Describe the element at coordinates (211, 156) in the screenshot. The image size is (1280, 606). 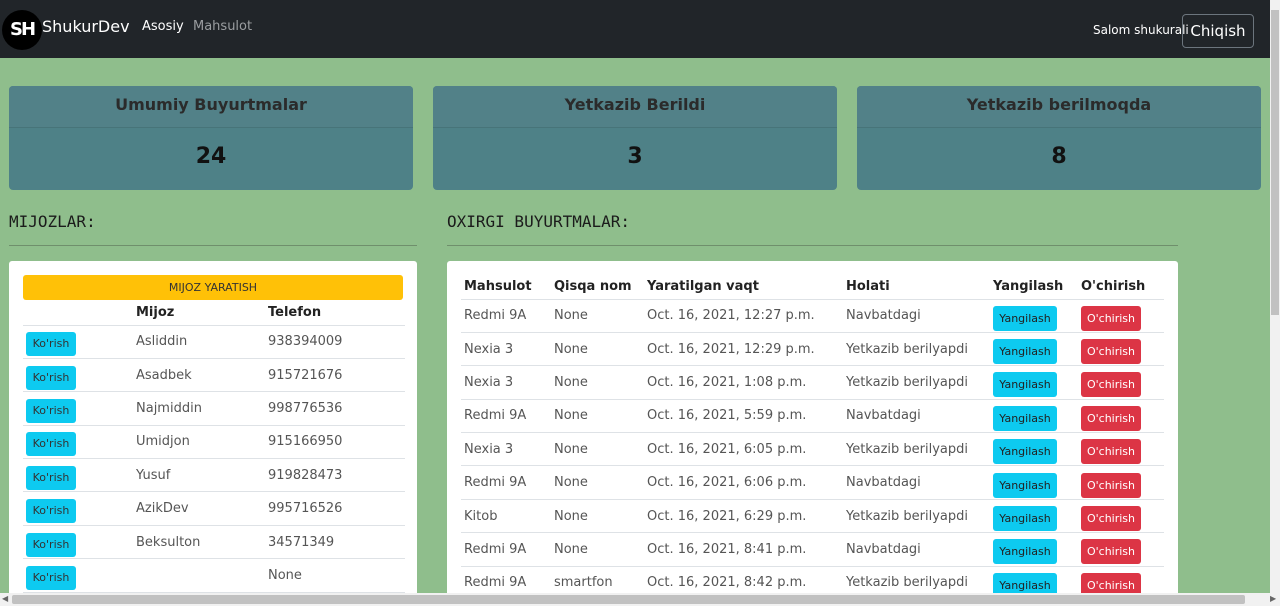
I see `stat-card-value: 24` at that location.